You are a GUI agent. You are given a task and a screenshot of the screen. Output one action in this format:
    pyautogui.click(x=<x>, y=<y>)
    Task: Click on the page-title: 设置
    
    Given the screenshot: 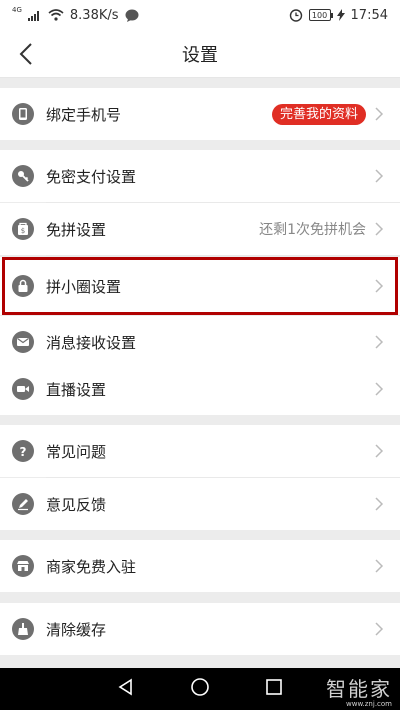 What is the action you would take?
    pyautogui.click(x=200, y=55)
    